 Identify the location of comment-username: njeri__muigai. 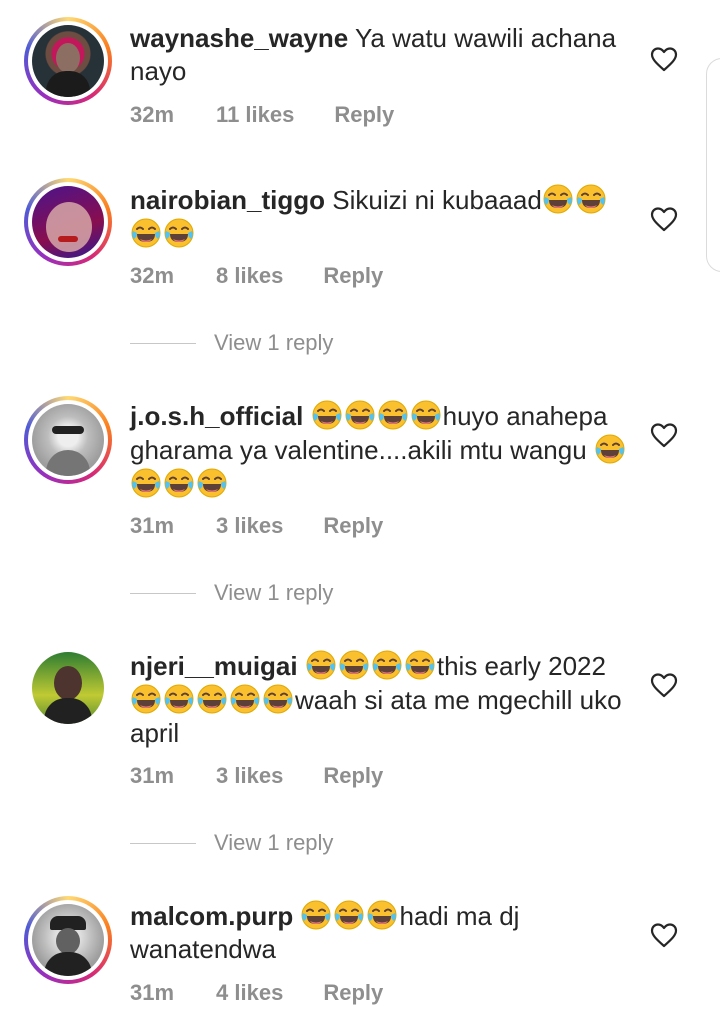
(214, 666).